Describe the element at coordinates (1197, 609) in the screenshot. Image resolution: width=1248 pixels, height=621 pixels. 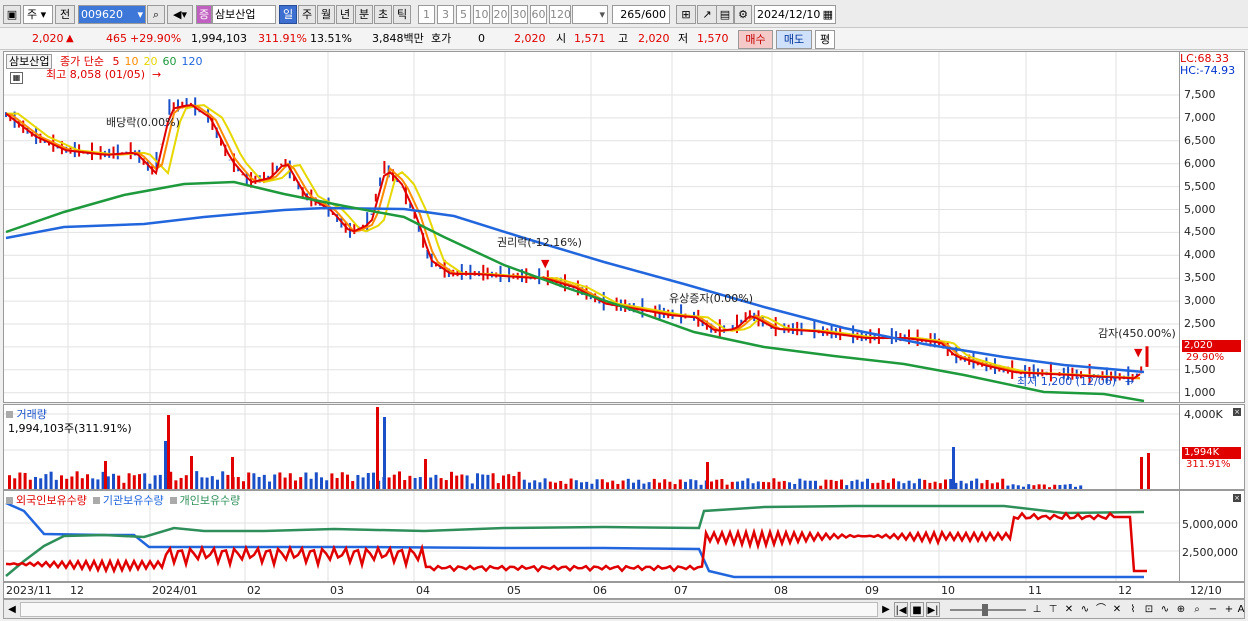
I see `zoom-out-icon: ⌕` at that location.